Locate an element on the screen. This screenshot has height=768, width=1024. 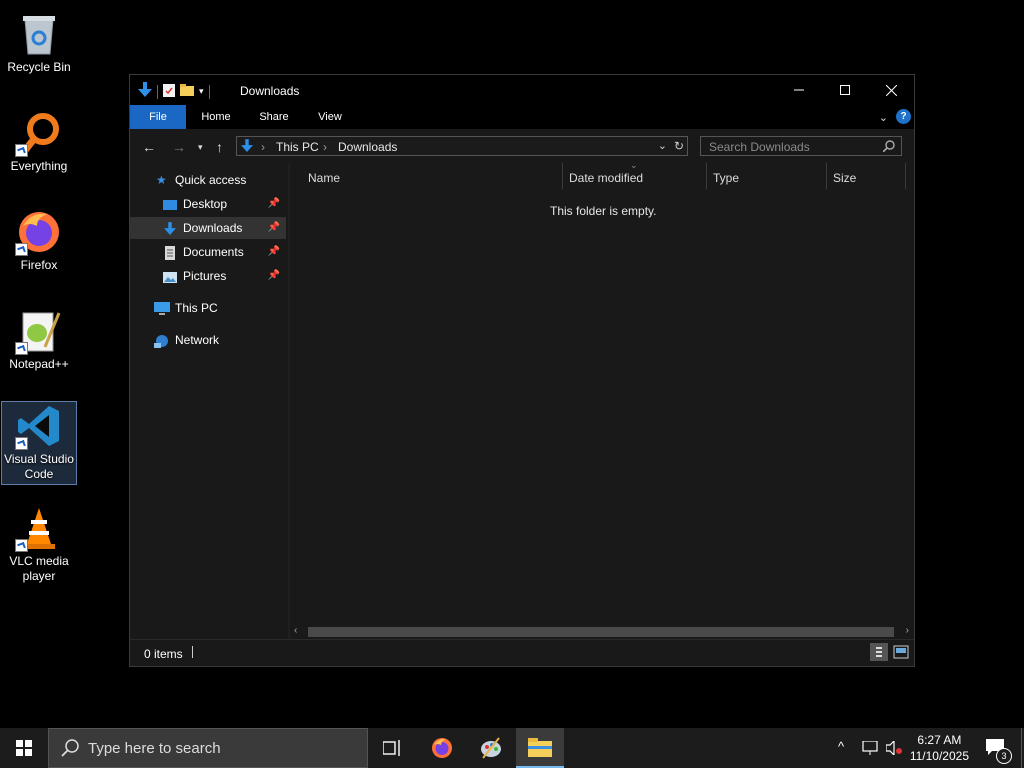
forward-arrow-icon: → is located at coordinates (179, 147).